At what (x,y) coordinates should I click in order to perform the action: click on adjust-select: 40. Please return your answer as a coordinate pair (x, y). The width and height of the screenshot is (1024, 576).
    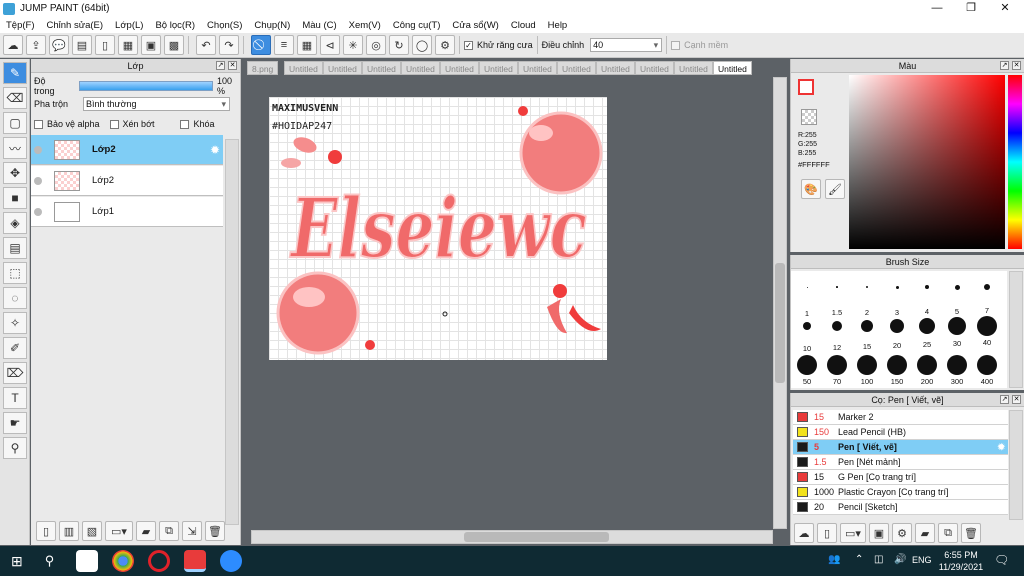
    Looking at the image, I should click on (626, 45).